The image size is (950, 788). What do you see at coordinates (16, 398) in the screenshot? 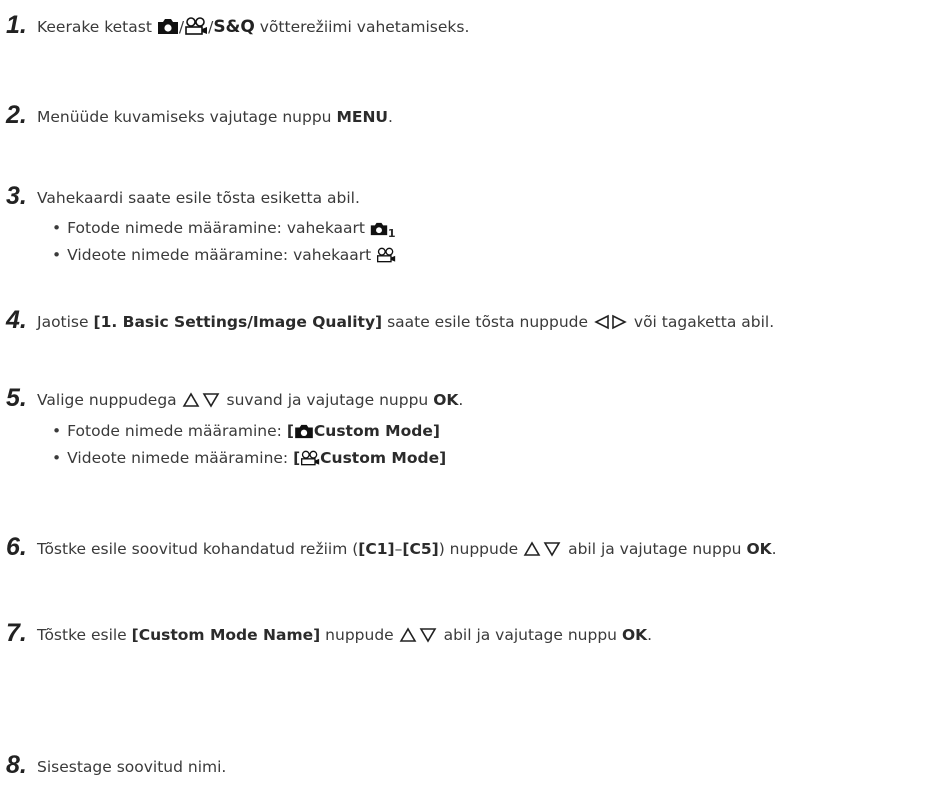
I see `step-number: 5.` at bounding box center [16, 398].